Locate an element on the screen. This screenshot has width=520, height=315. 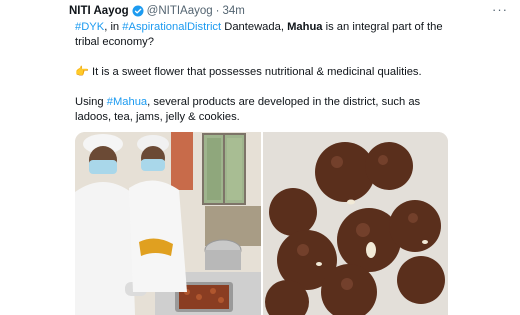
text-using: Using is located at coordinates (91, 102).